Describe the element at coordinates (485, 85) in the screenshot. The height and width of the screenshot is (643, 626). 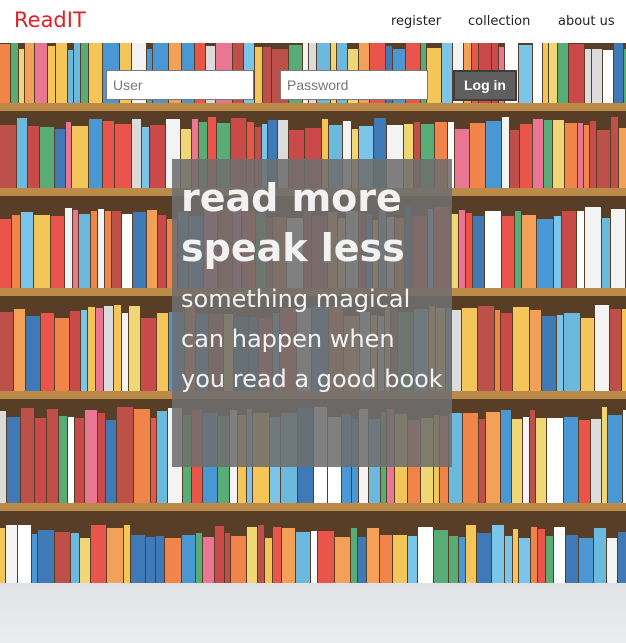
I see `login-button: Log in` at that location.